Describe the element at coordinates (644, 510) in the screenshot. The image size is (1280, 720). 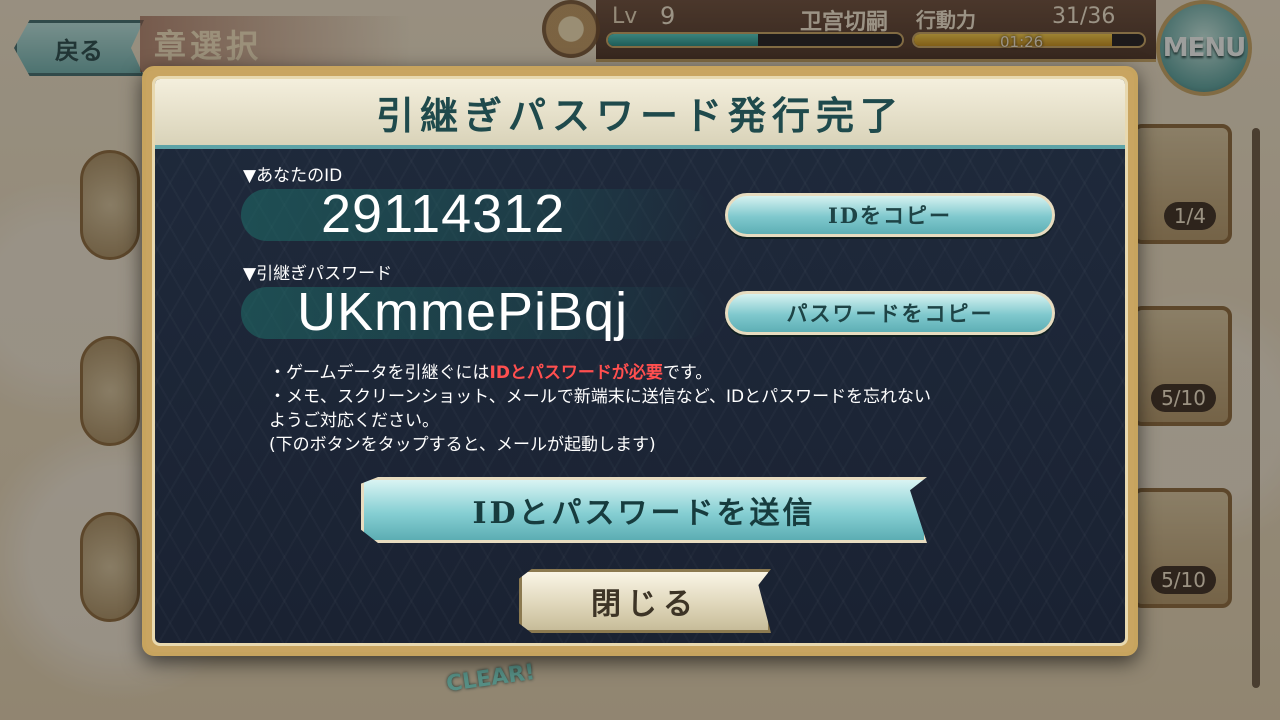
I see `send-id-password-button: IDとパスワードを送信` at that location.